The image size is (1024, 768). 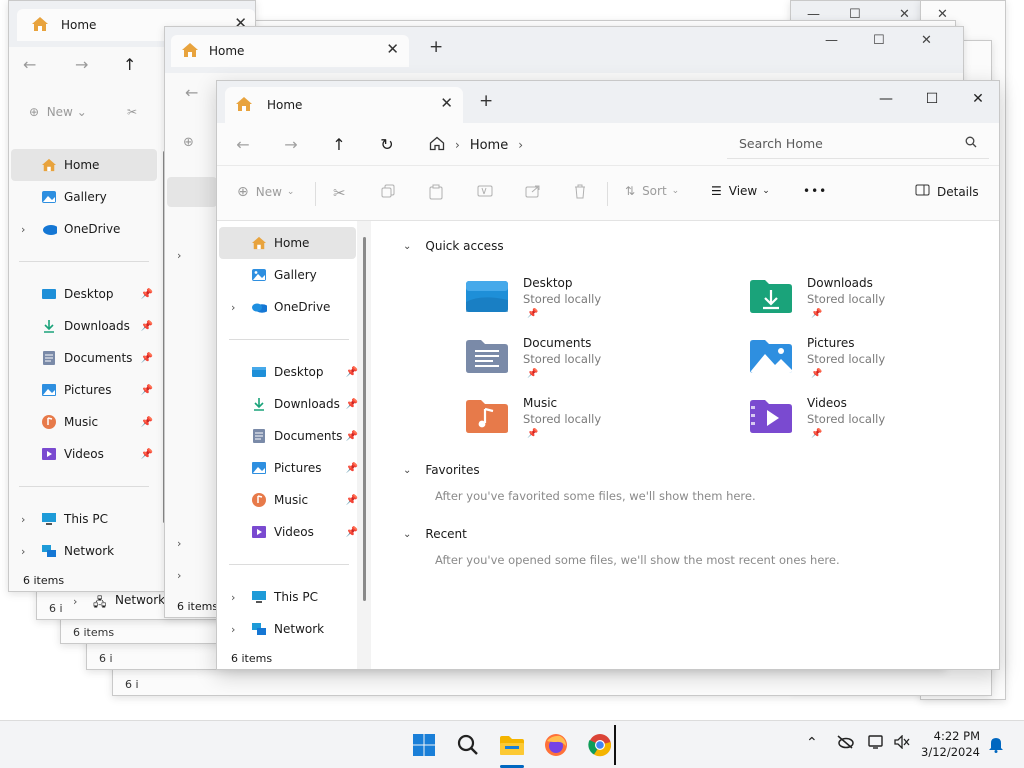 I want to click on delete-button, so click(x=580, y=193).